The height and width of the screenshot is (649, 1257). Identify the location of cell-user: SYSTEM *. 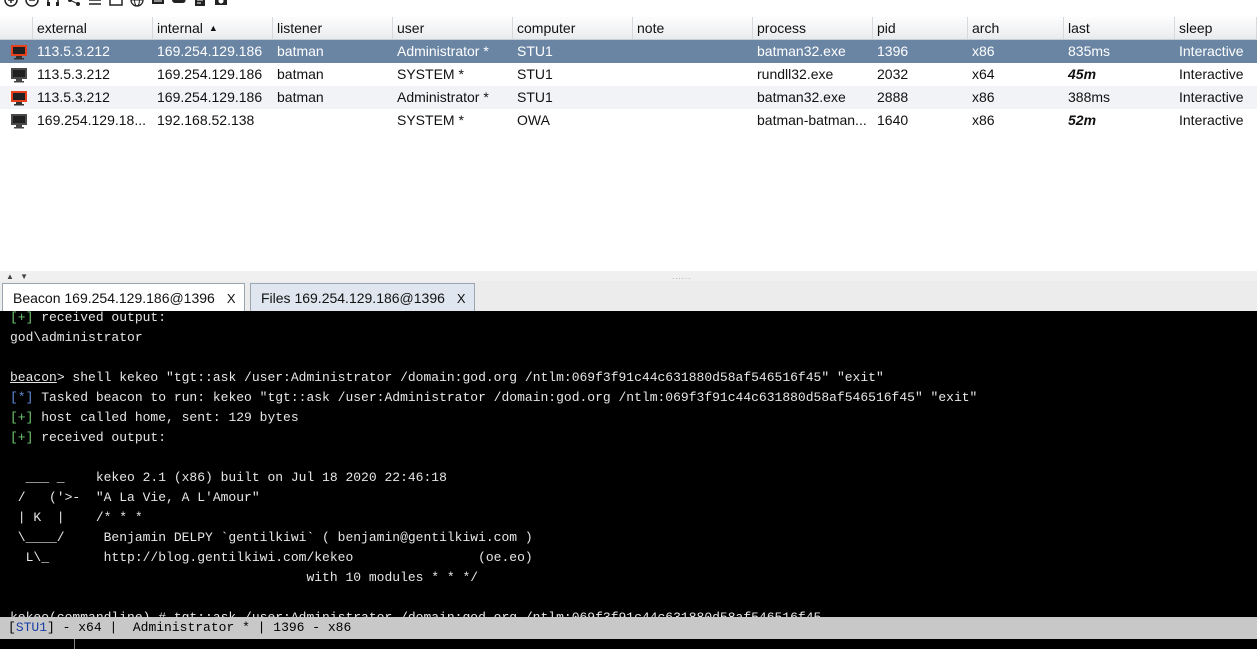
(430, 74).